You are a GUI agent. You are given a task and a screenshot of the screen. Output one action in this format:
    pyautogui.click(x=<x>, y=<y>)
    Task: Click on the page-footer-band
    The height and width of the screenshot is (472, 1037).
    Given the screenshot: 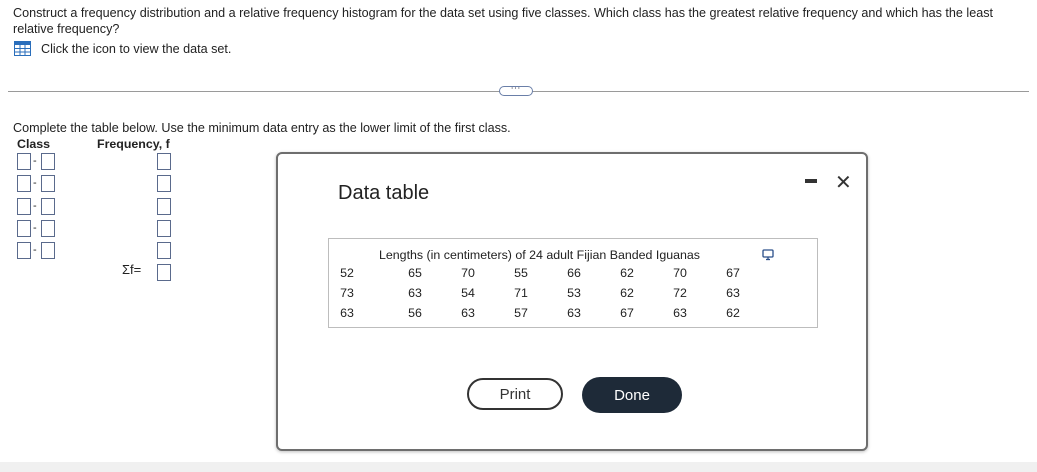 What is the action you would take?
    pyautogui.click(x=518, y=467)
    